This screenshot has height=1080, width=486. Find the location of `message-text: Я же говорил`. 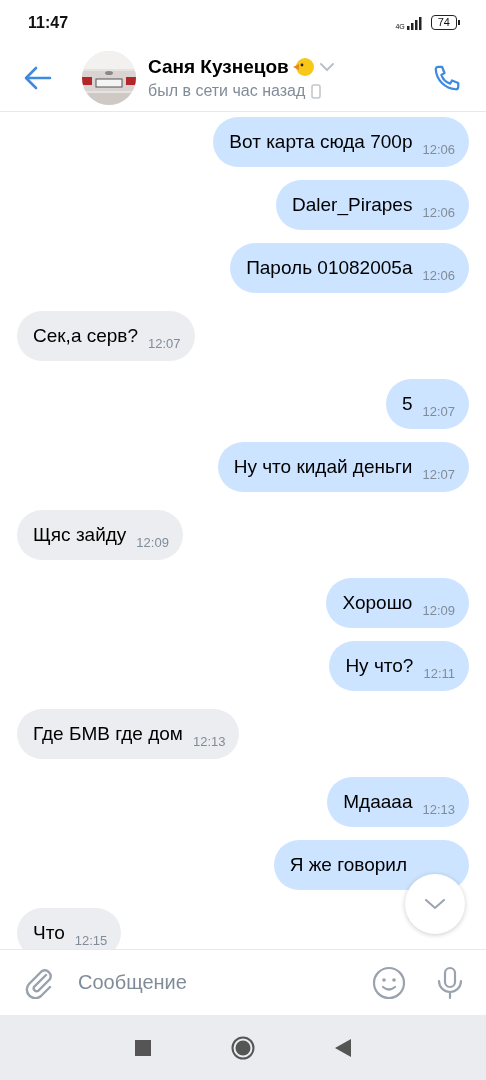

message-text: Я же говорил is located at coordinates (348, 865).